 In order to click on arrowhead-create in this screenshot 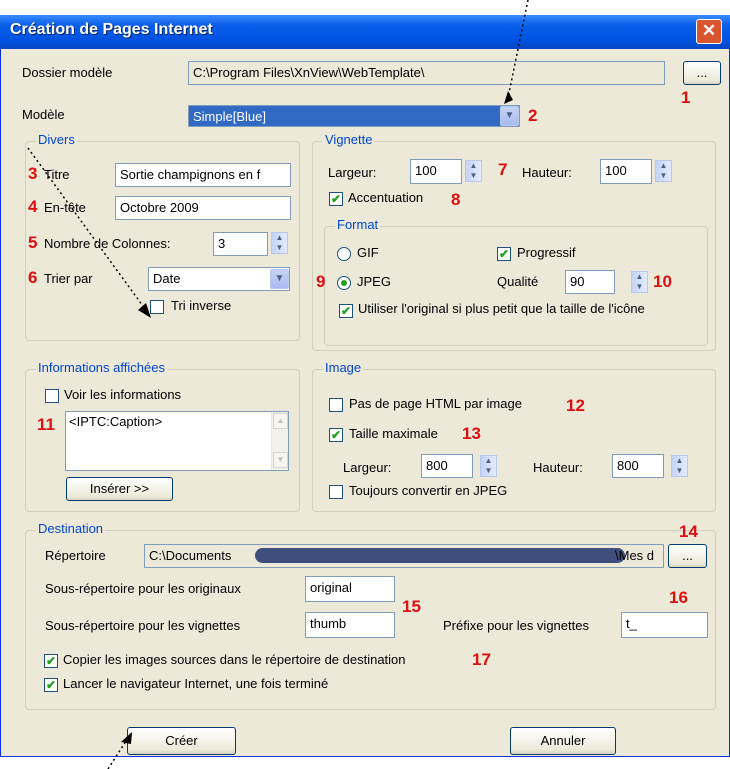, I will do `click(126, 738)`.